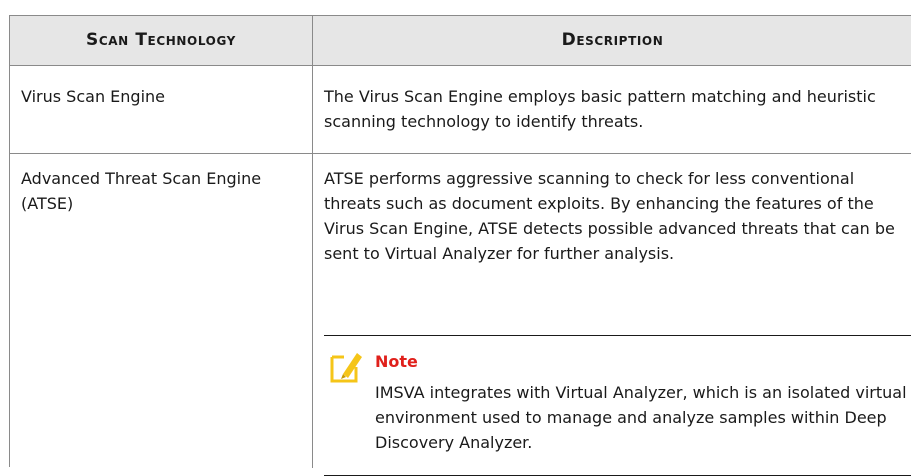 Image resolution: width=911 pixels, height=476 pixels. I want to click on note-pencil-icon, so click(346, 368).